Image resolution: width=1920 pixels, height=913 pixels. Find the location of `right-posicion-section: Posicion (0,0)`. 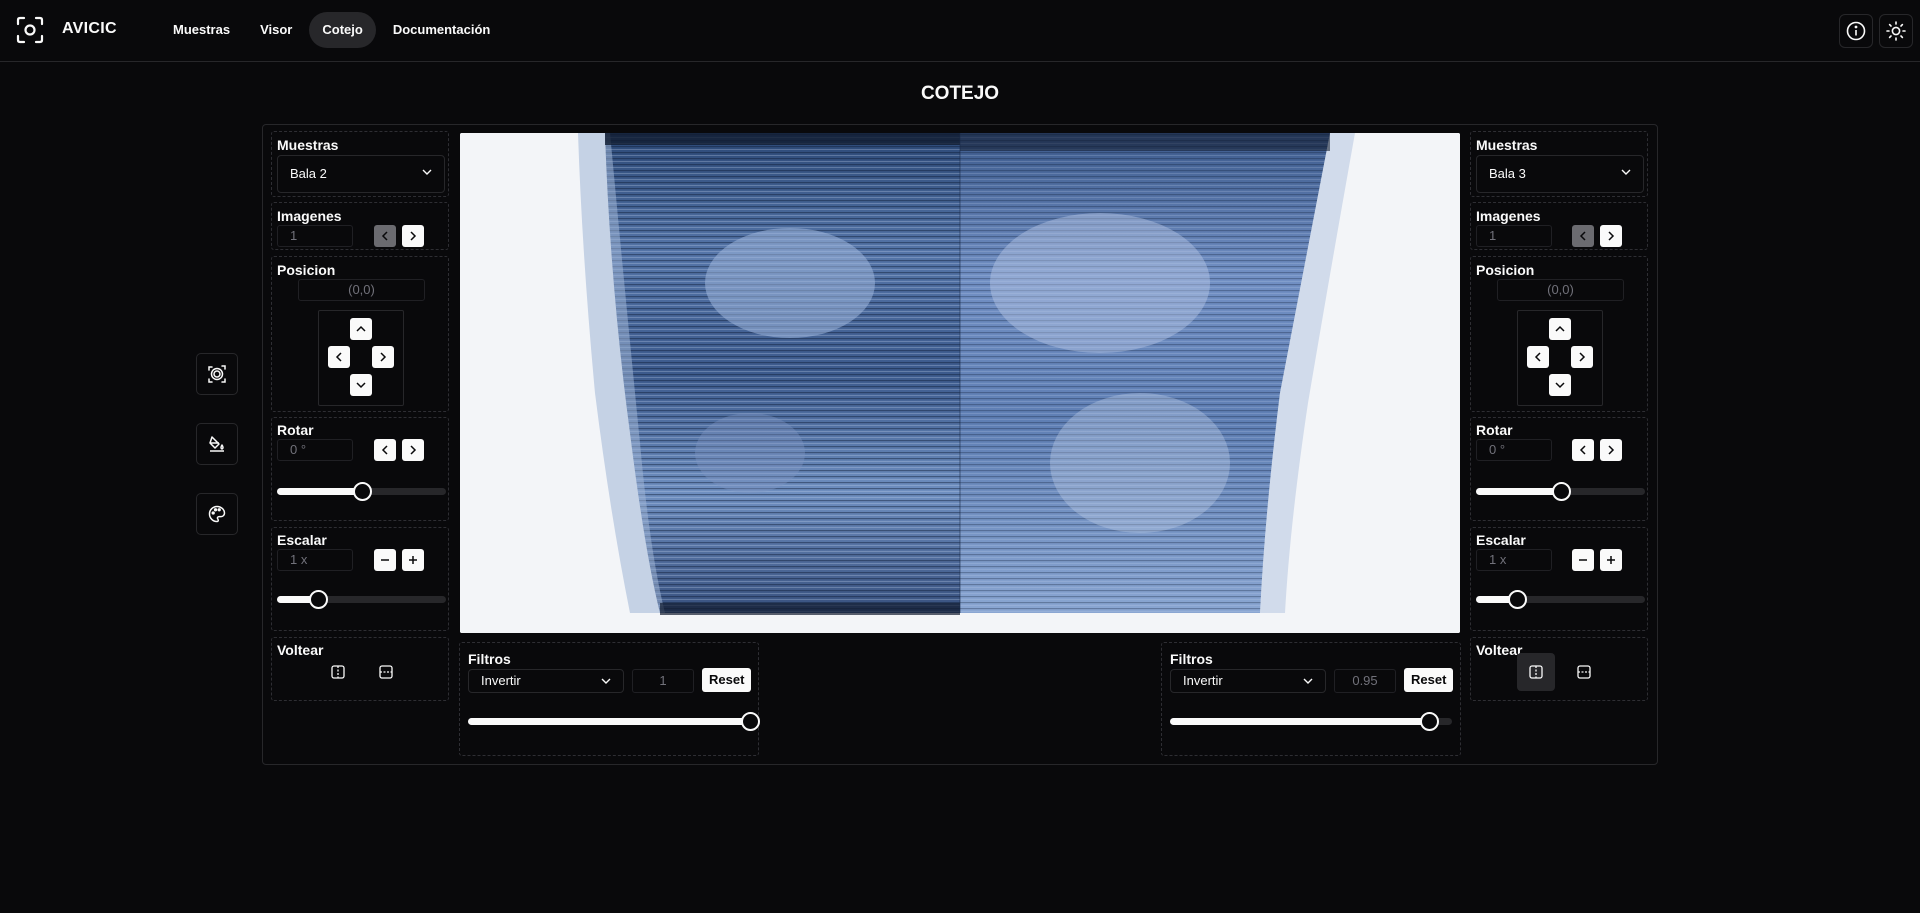

right-posicion-section: Posicion (0,0) is located at coordinates (1559, 334).